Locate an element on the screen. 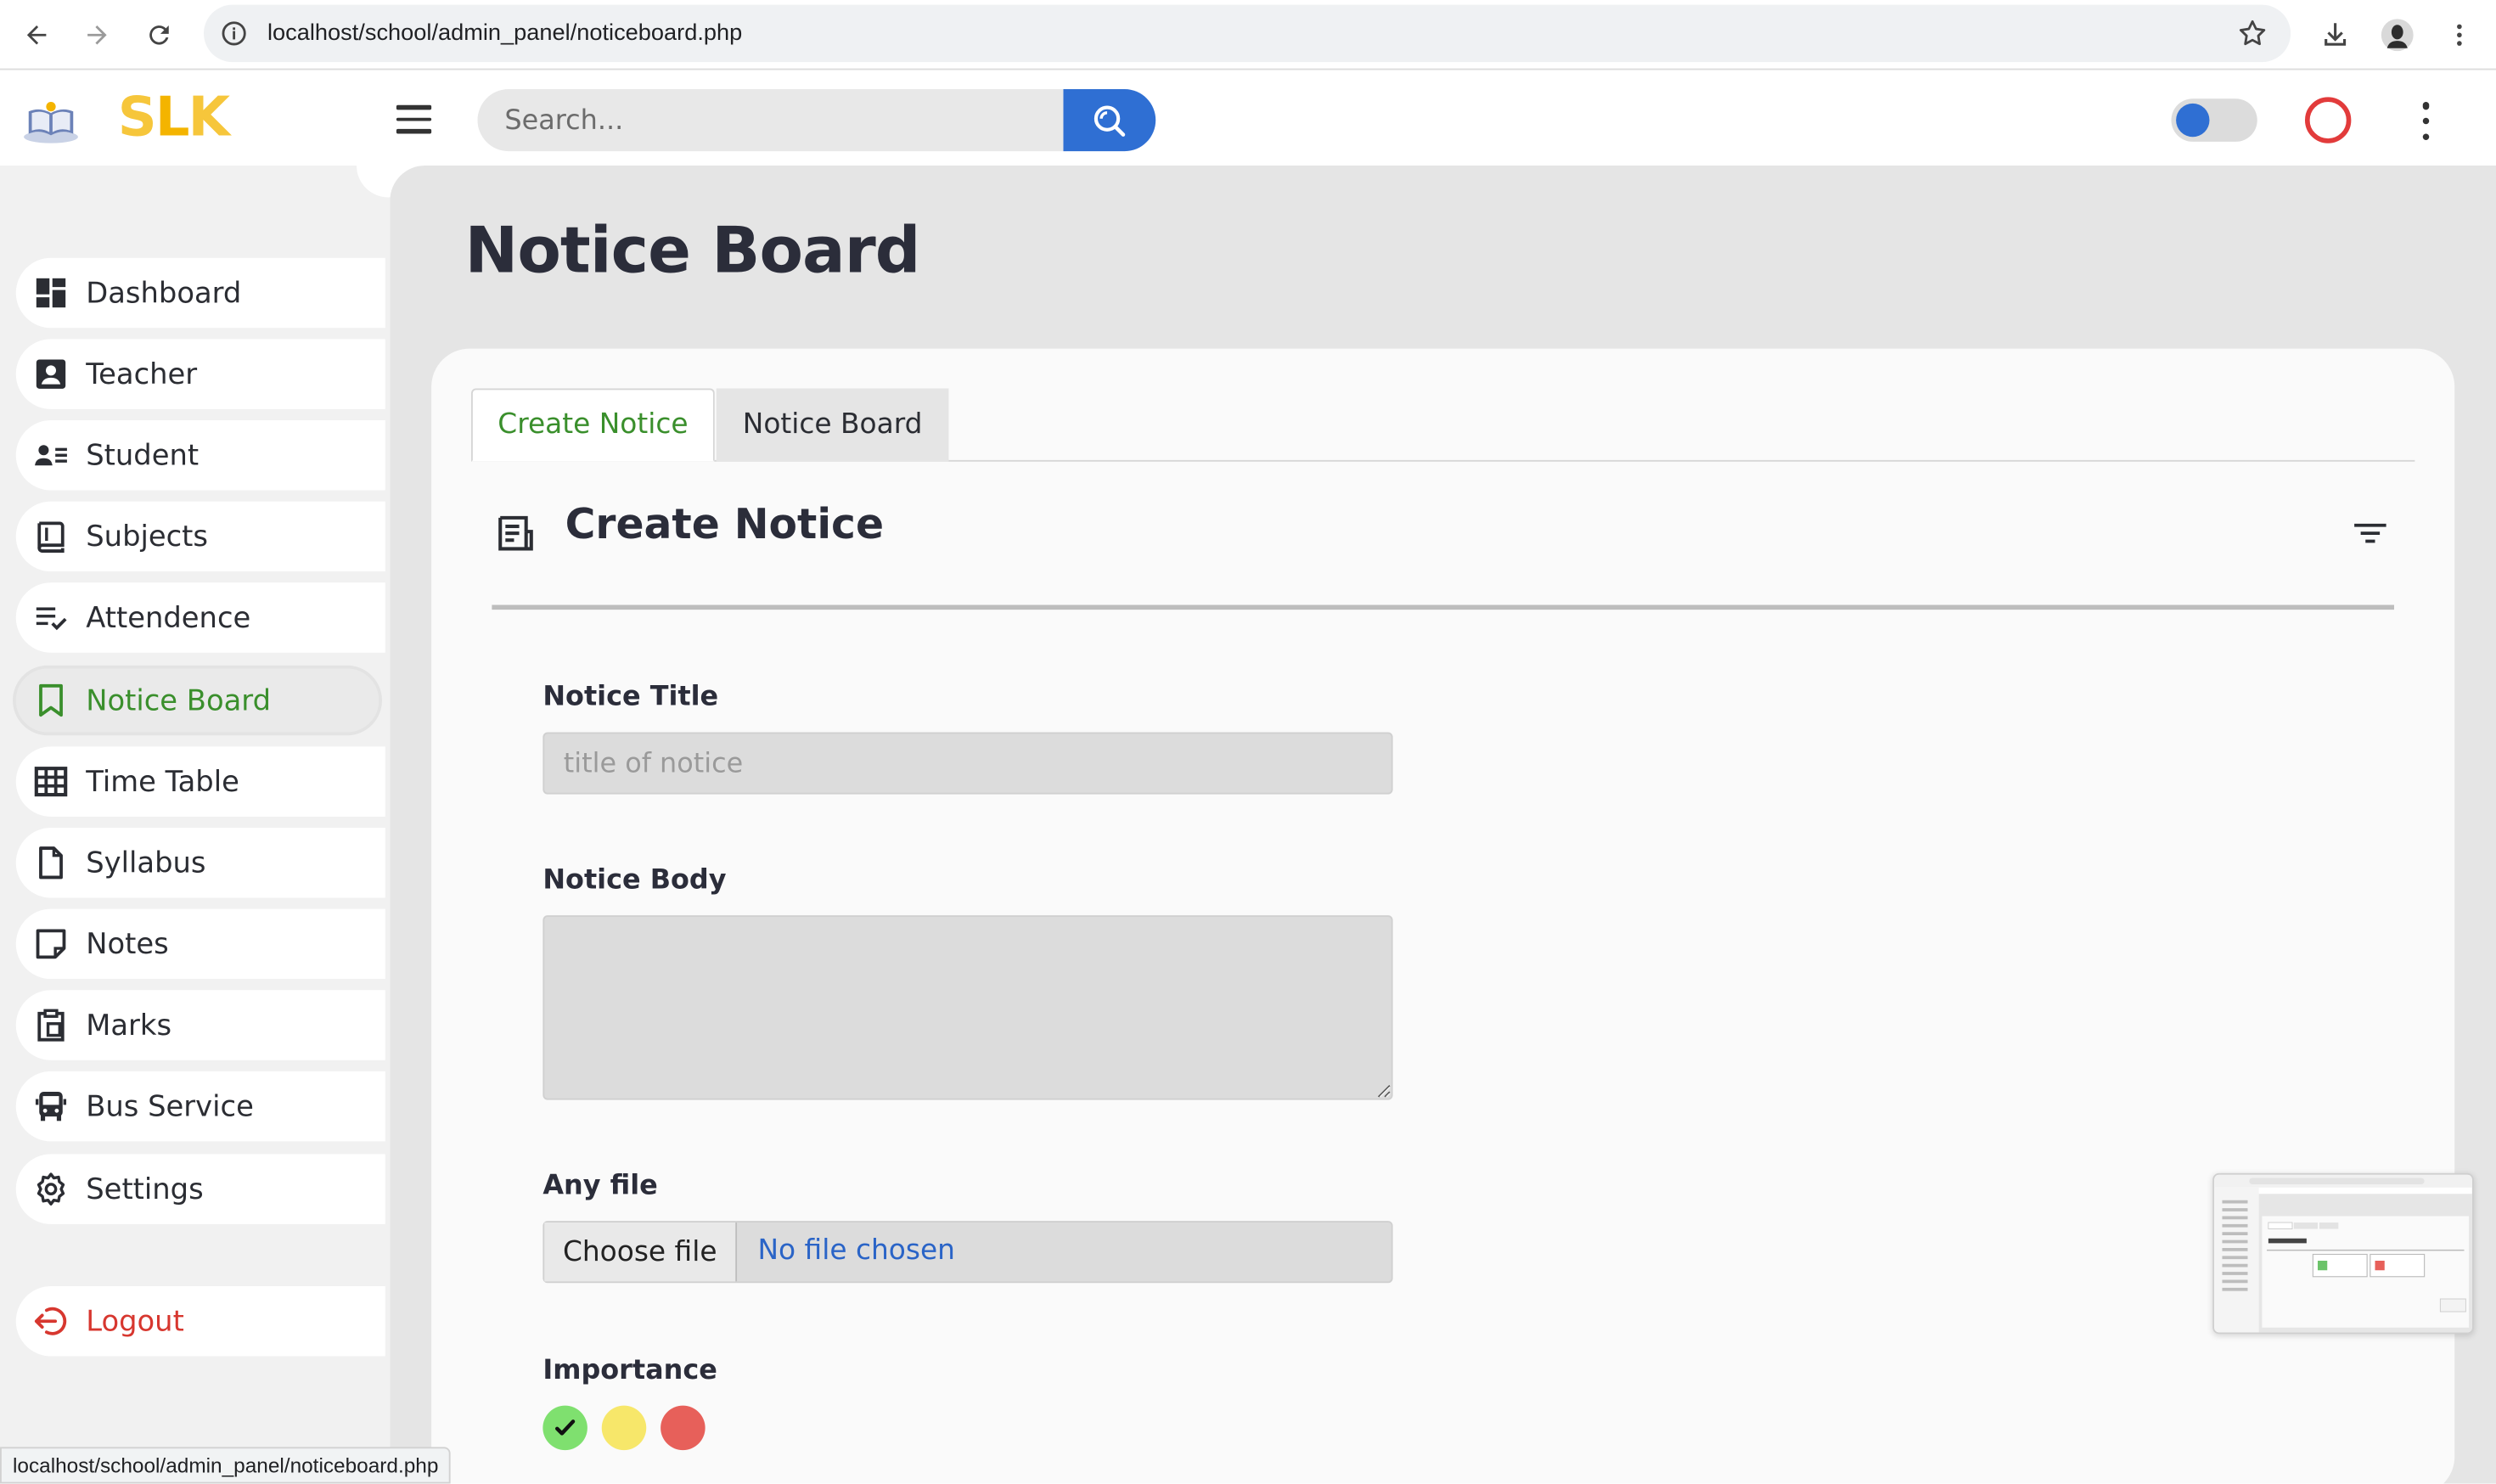  sidebar-item-label: Marks is located at coordinates (129, 1025).